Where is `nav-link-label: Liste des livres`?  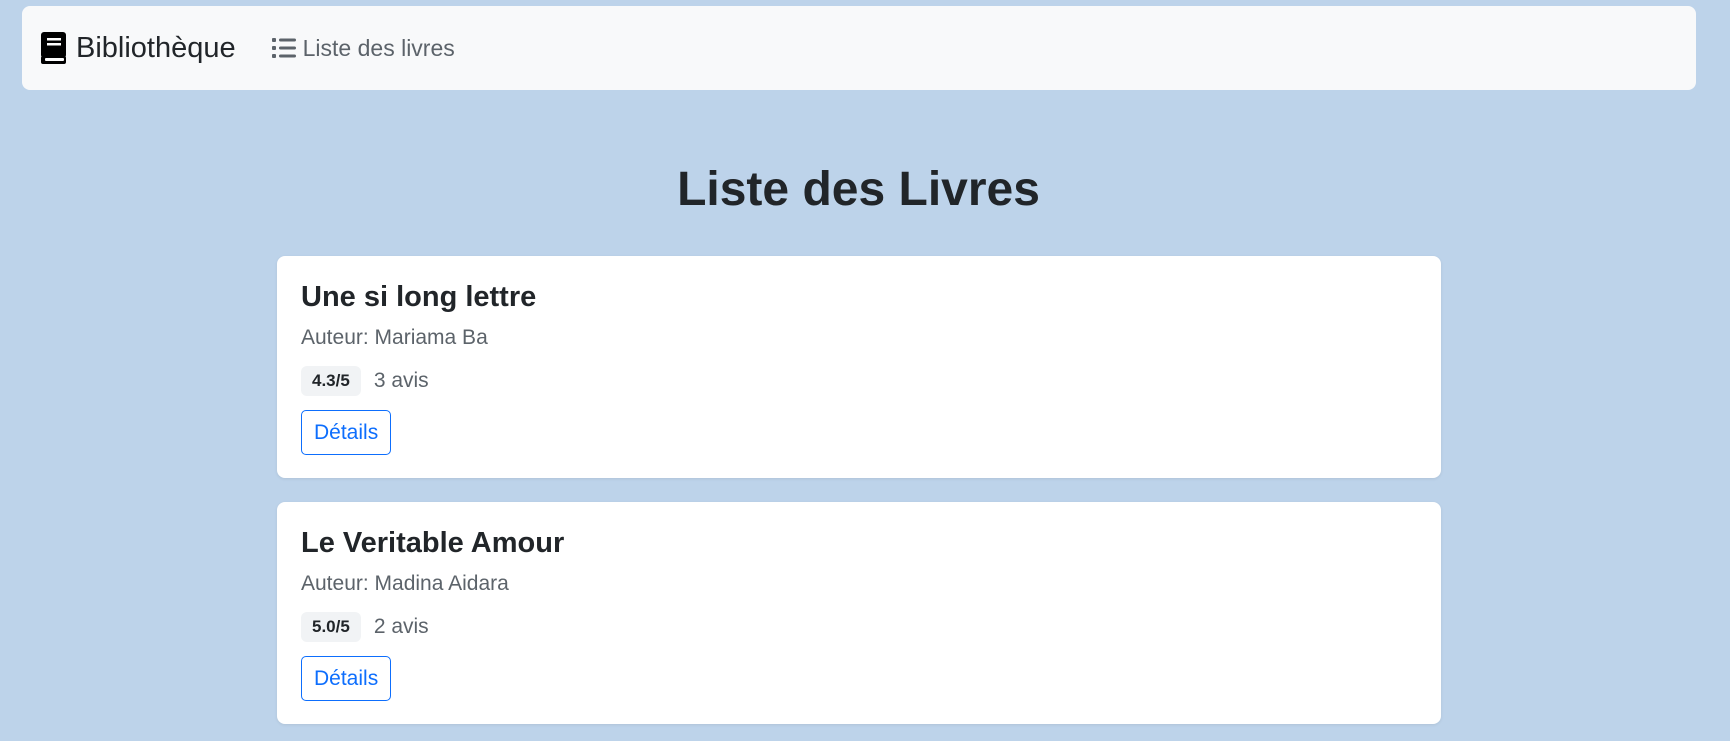 nav-link-label: Liste des livres is located at coordinates (378, 47).